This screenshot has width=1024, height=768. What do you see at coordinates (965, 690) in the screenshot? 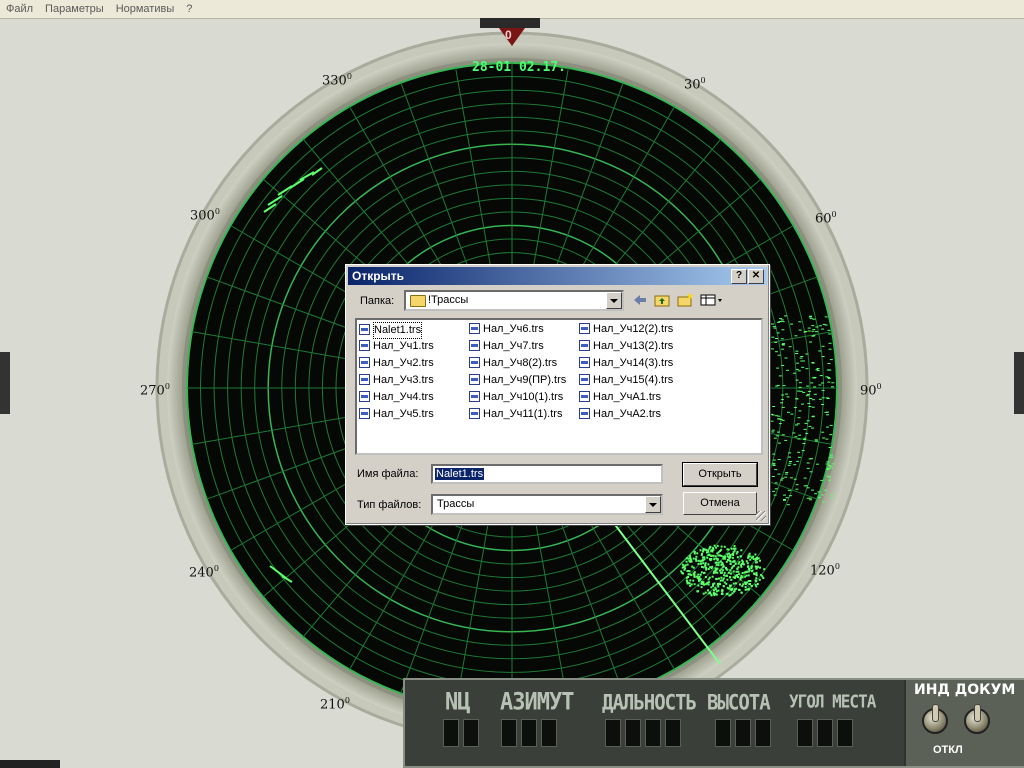
I see `ind-dokum-label: ИНД ДОКУМ` at bounding box center [965, 690].